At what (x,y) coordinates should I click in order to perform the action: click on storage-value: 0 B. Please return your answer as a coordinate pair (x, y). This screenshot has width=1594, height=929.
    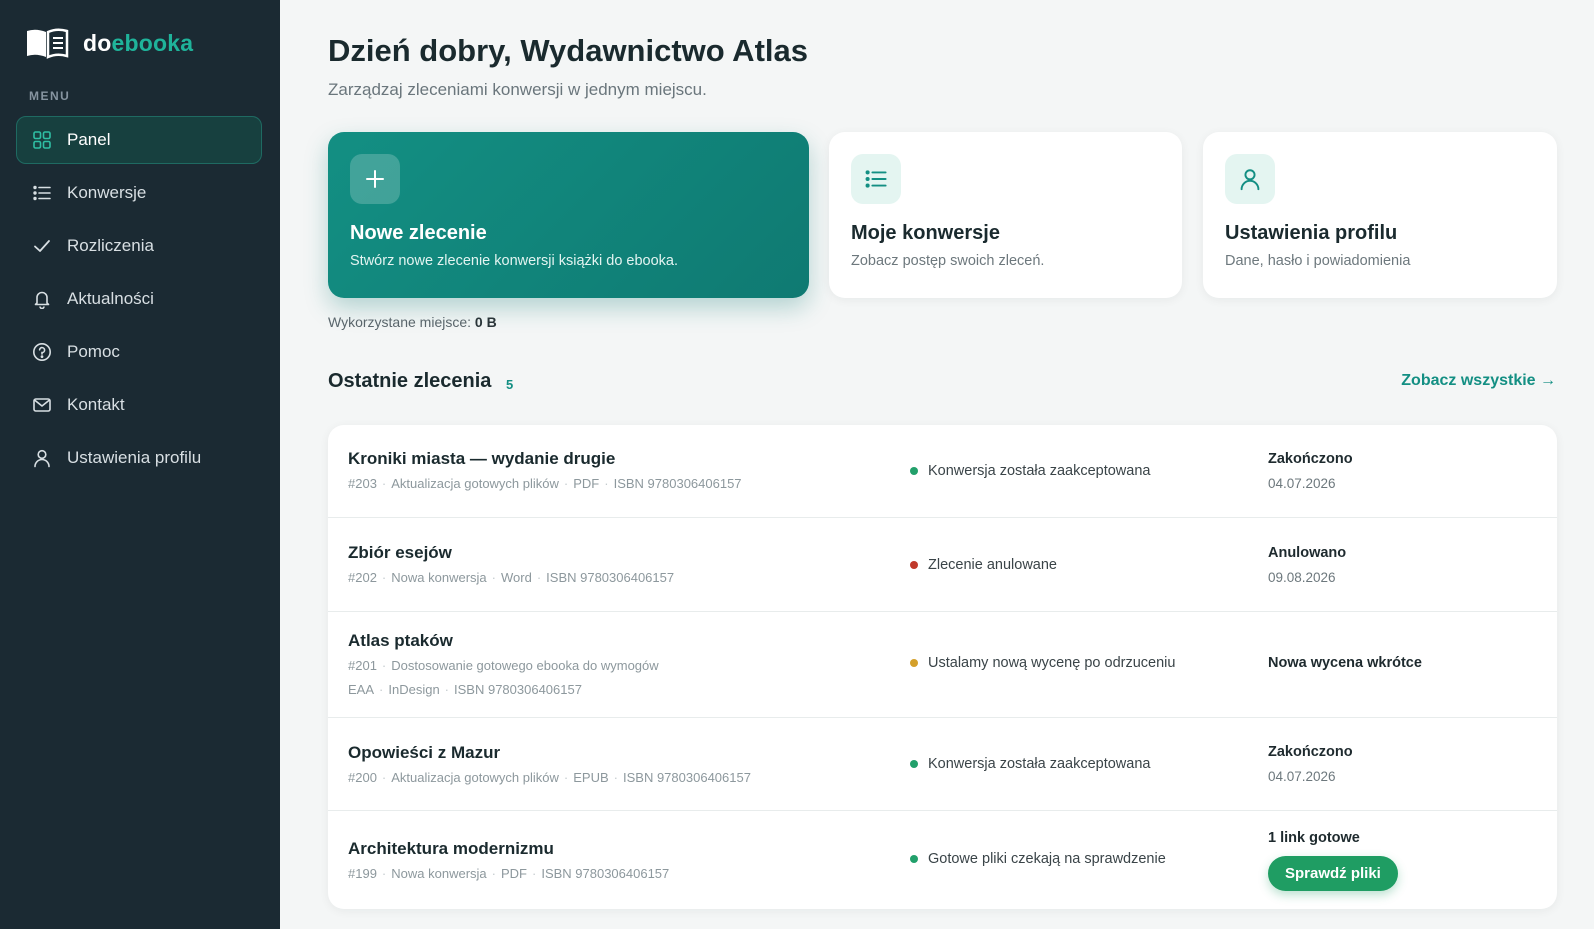
    Looking at the image, I should click on (485, 322).